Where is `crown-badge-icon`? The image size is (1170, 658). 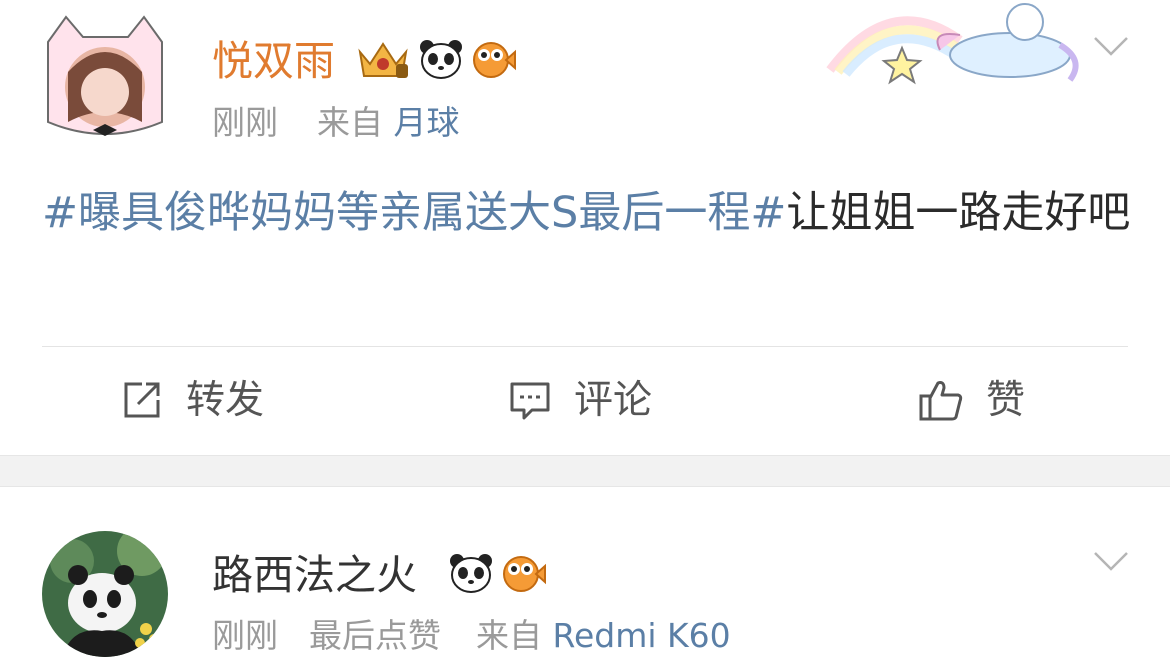 crown-badge-icon is located at coordinates (383, 60).